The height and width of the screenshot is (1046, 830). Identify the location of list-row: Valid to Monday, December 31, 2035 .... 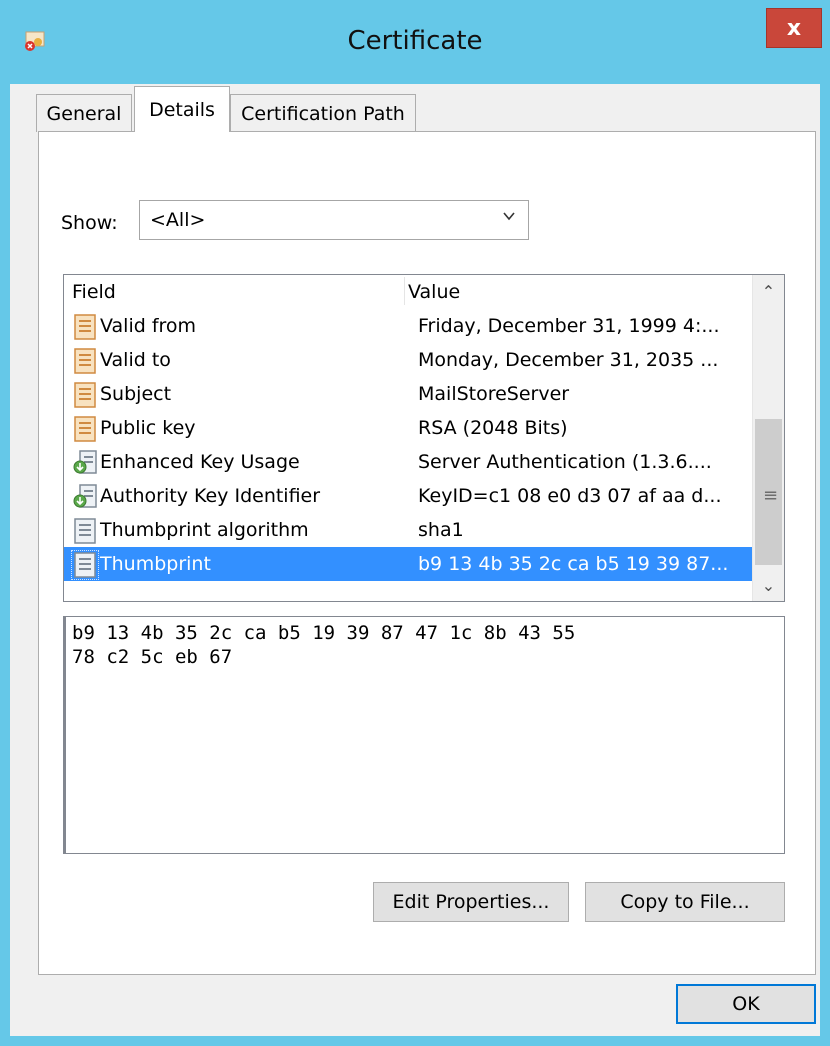
(408, 360).